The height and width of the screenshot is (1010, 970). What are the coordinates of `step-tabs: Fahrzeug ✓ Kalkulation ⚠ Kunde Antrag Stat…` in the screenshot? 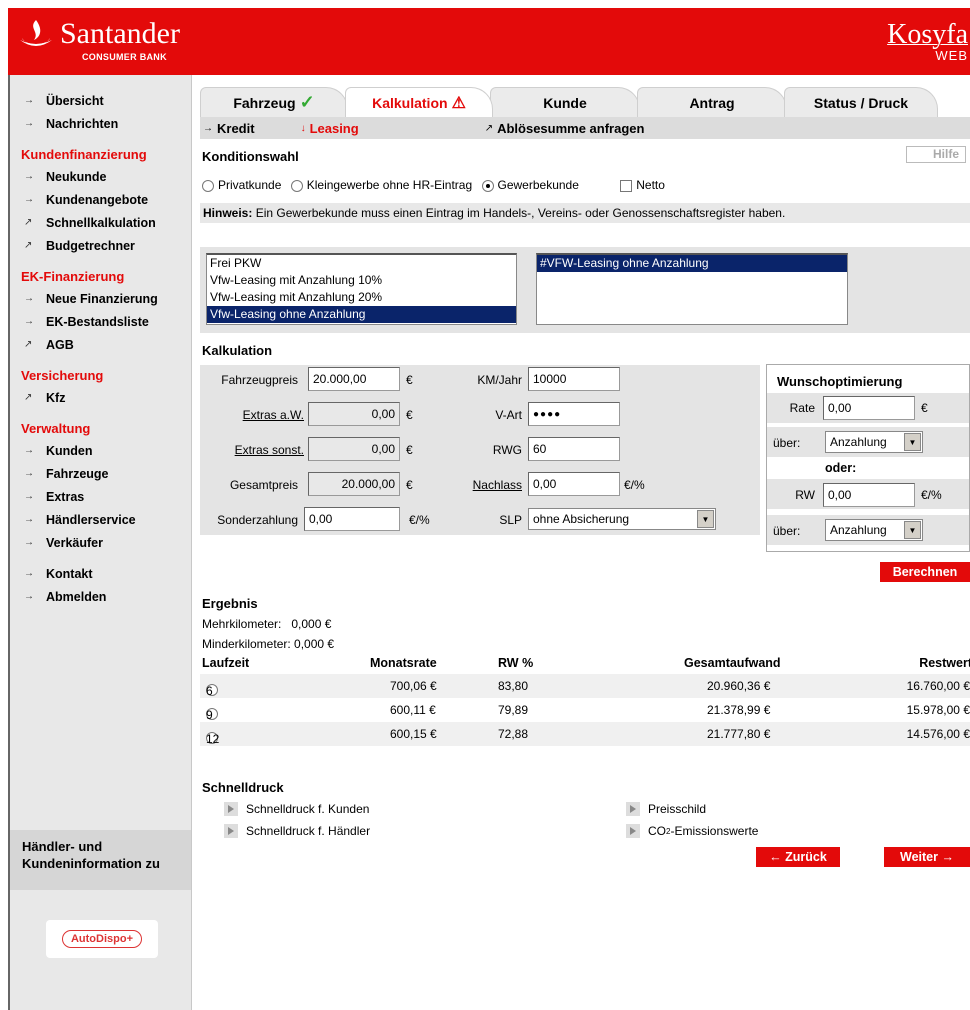 It's located at (585, 101).